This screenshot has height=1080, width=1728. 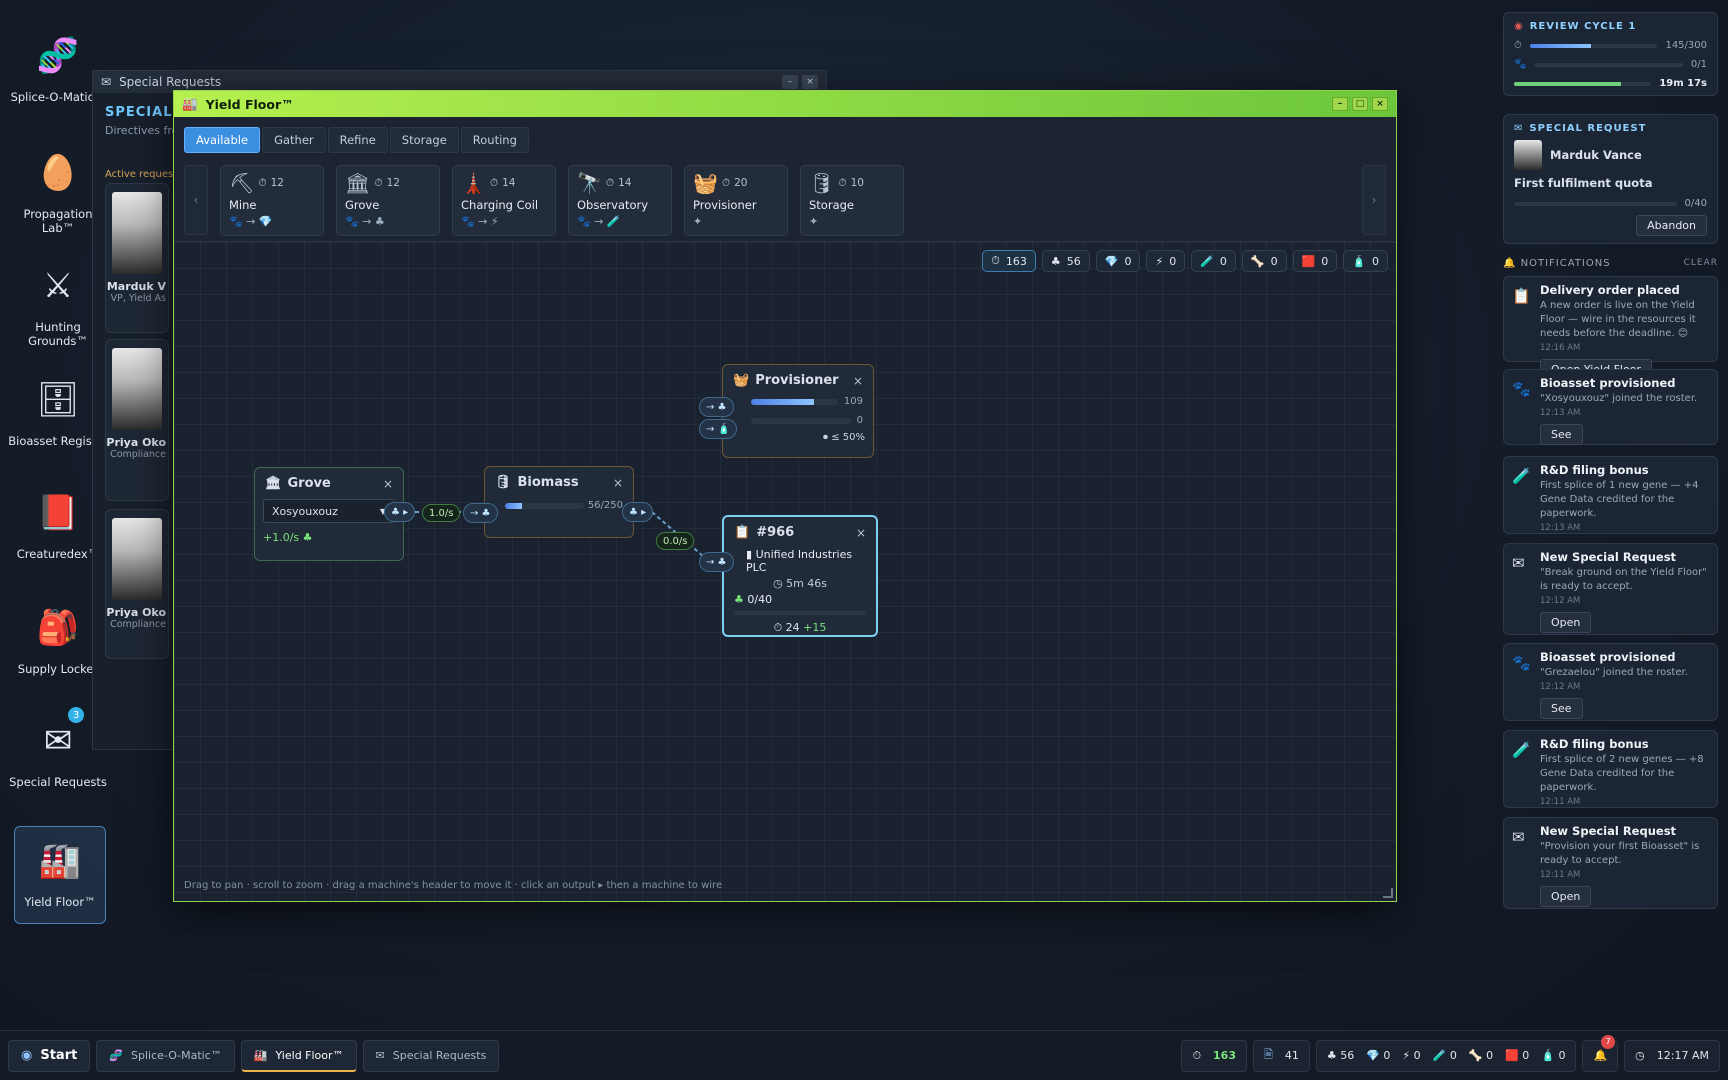 I want to click on desktop-icon-yield-floor: 🏭 Yield Floor™, so click(x=60, y=875).